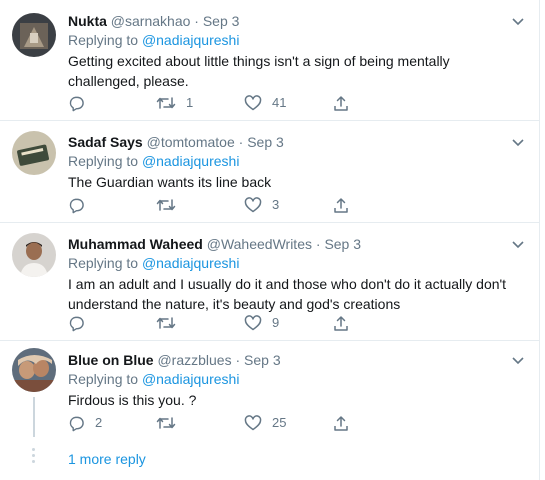 The height and width of the screenshot is (480, 545). Describe the element at coordinates (276, 204) in the screenshot. I see `like-count: 3` at that location.